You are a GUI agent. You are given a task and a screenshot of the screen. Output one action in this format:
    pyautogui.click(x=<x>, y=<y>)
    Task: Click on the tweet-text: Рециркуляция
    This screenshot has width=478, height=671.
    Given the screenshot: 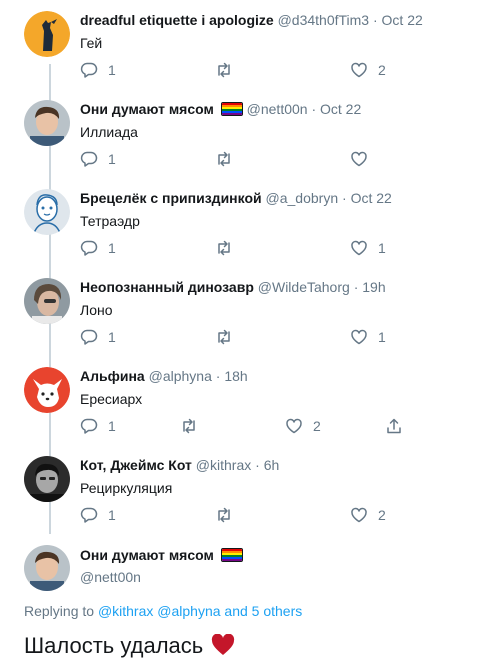 What is the action you would take?
    pyautogui.click(x=126, y=488)
    